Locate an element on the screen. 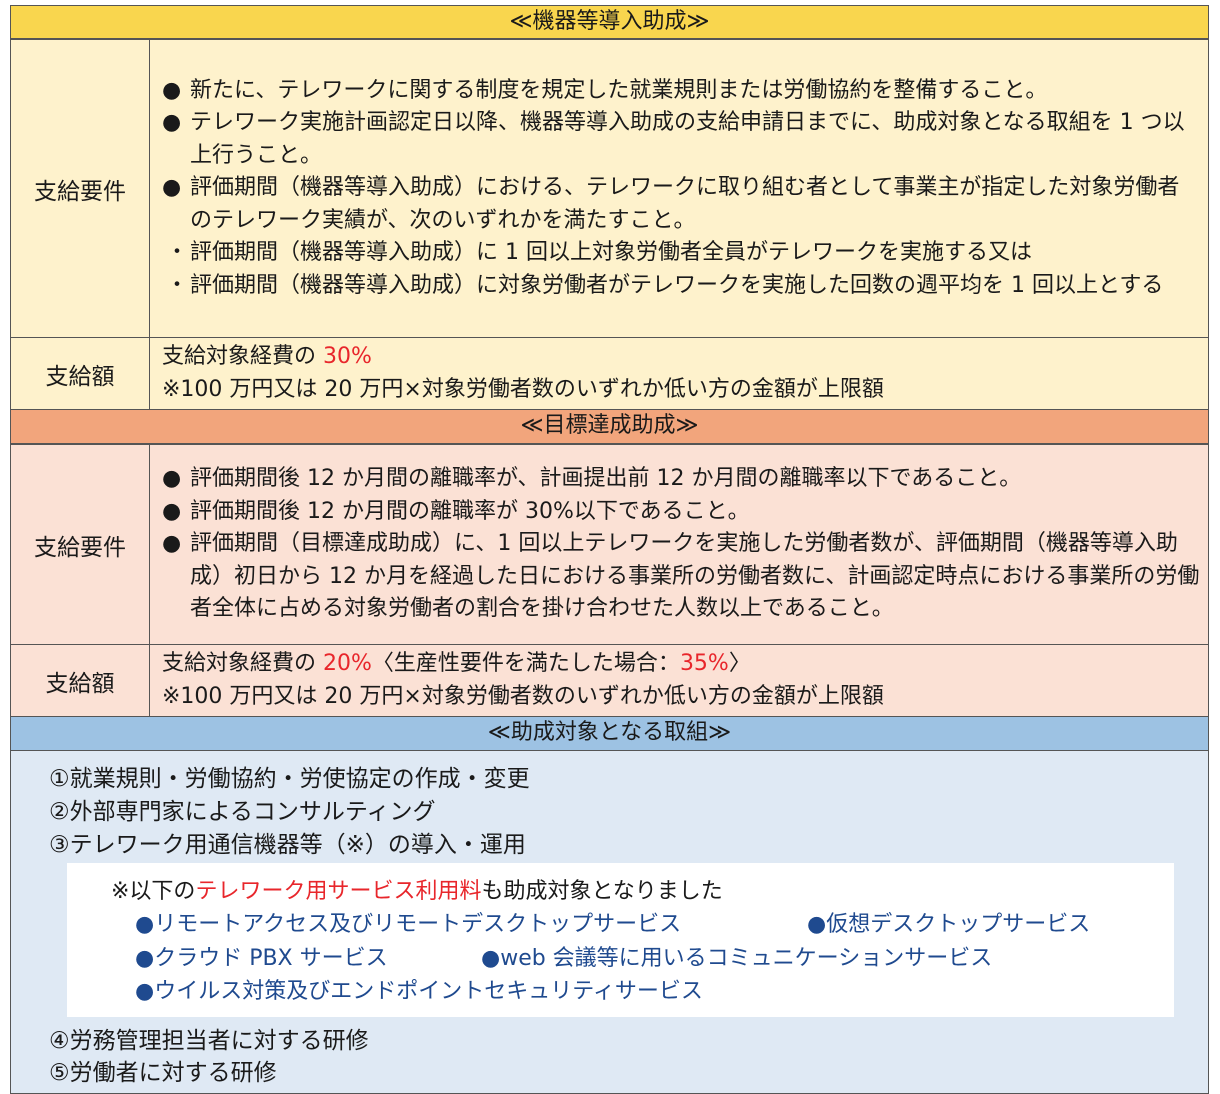  section1-req-label: 支給要件 is located at coordinates (80, 188).